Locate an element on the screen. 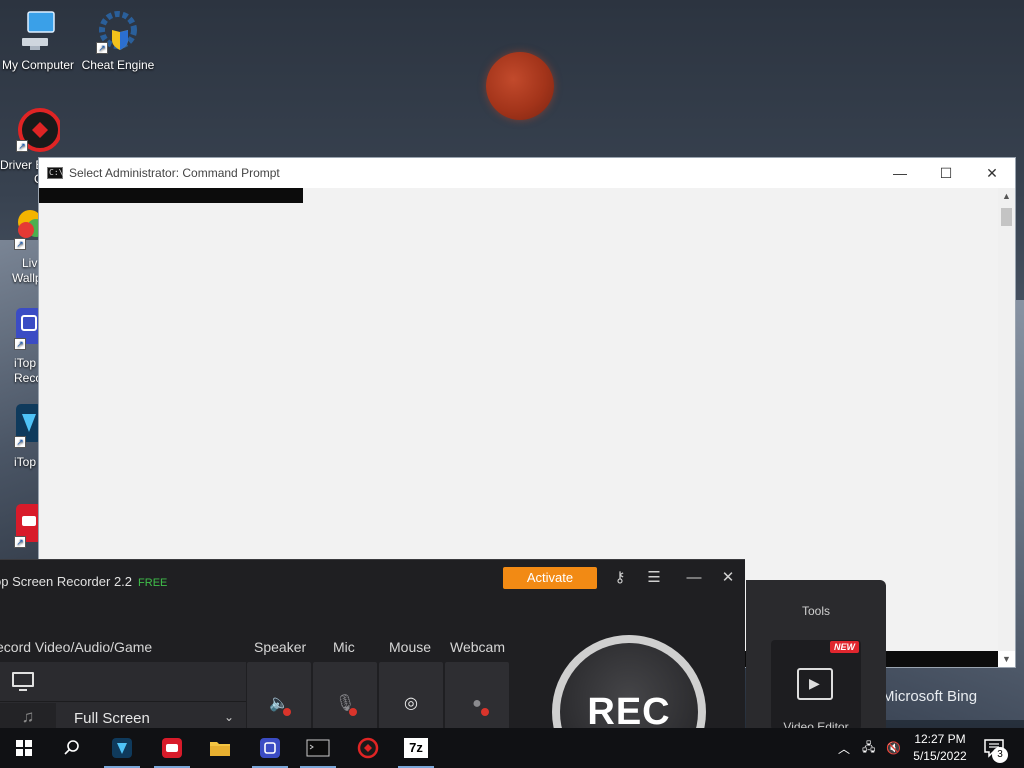 Image resolution: width=1024 pixels, height=768 pixels. cheat-engine-icon: ↗ is located at coordinates (118, 32).